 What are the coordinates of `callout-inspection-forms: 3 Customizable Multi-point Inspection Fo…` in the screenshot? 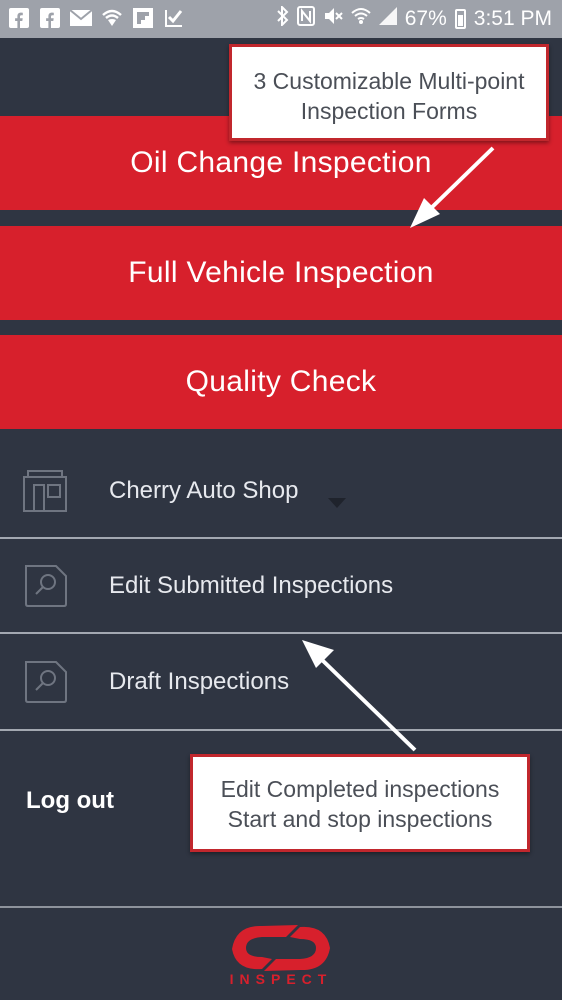 It's located at (389, 92).